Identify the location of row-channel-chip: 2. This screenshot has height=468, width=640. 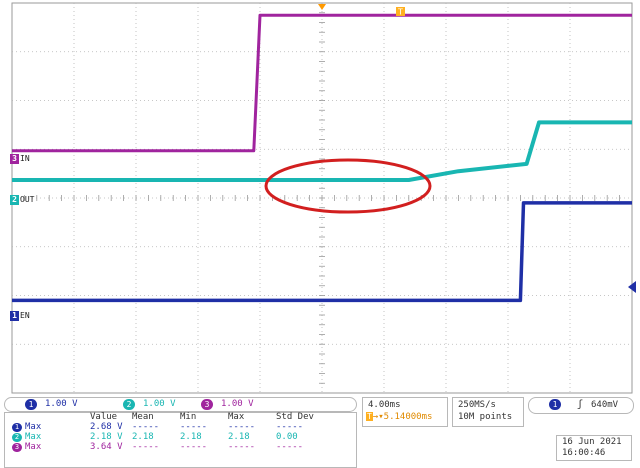
(17, 437).